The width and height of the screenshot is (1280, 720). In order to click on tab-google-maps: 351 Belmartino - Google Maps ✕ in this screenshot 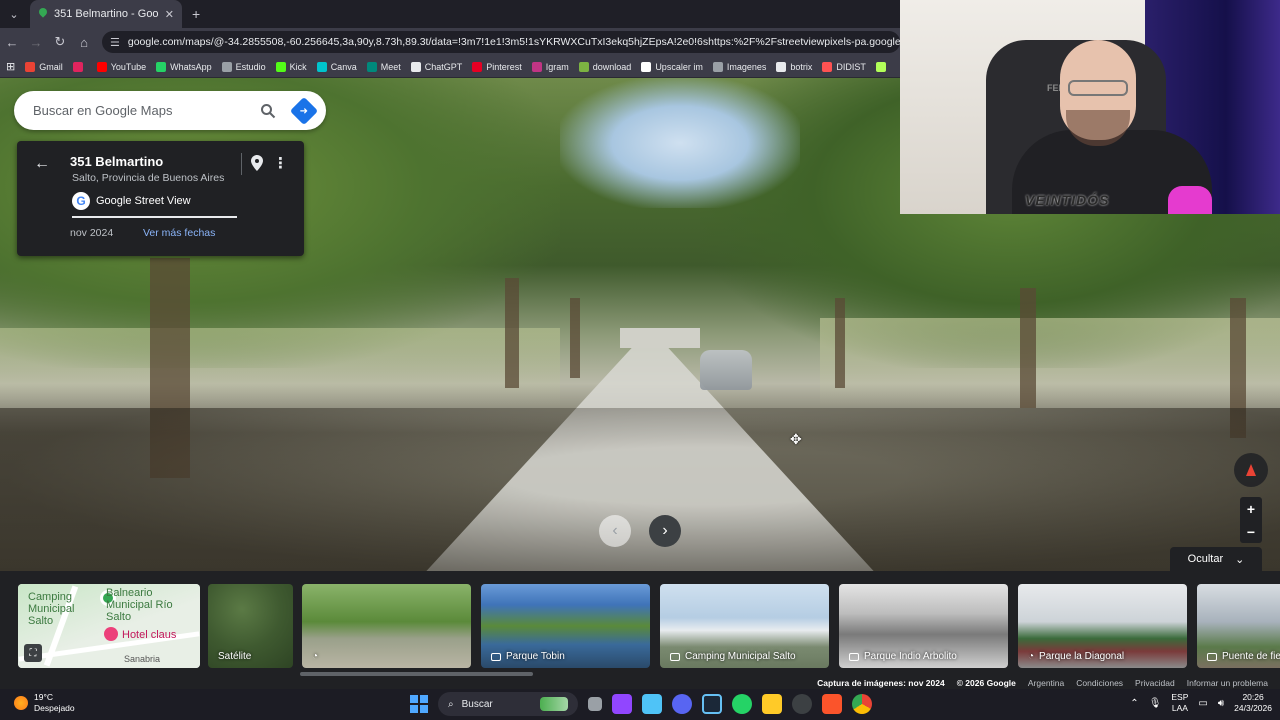, I will do `click(106, 14)`.